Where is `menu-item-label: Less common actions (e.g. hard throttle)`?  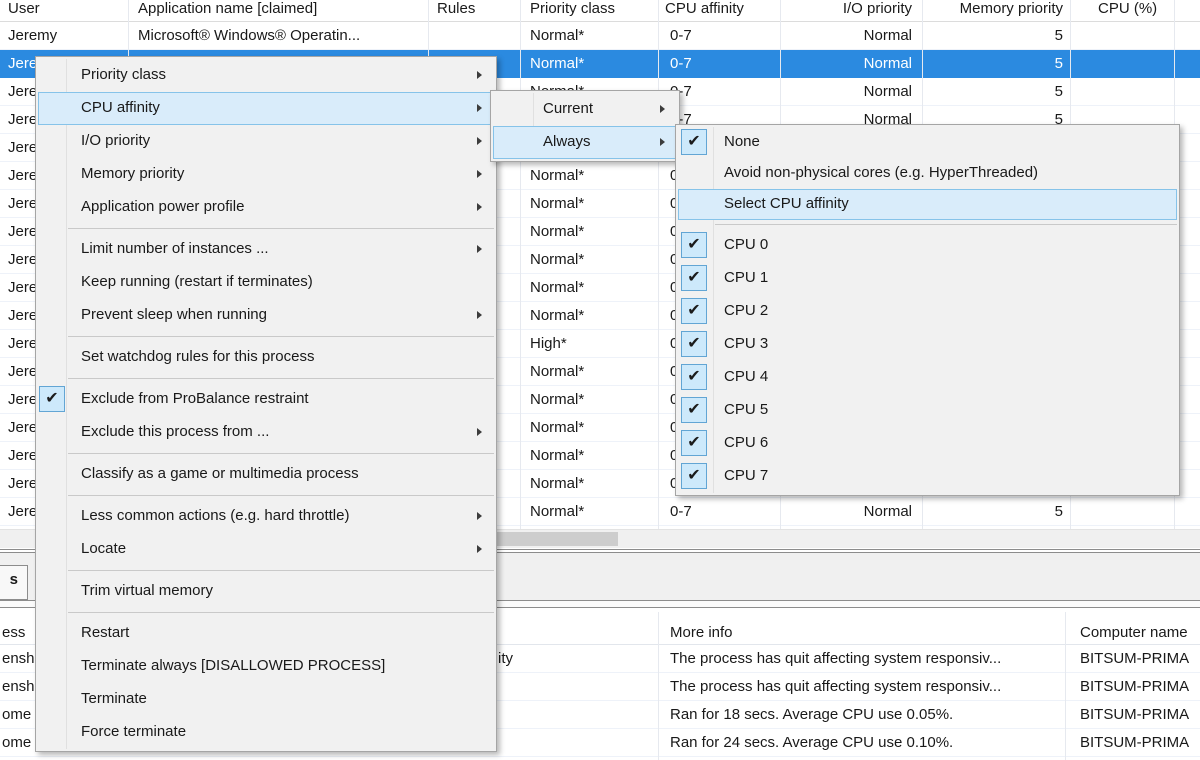 menu-item-label: Less common actions (e.g. hard throttle) is located at coordinates (215, 515).